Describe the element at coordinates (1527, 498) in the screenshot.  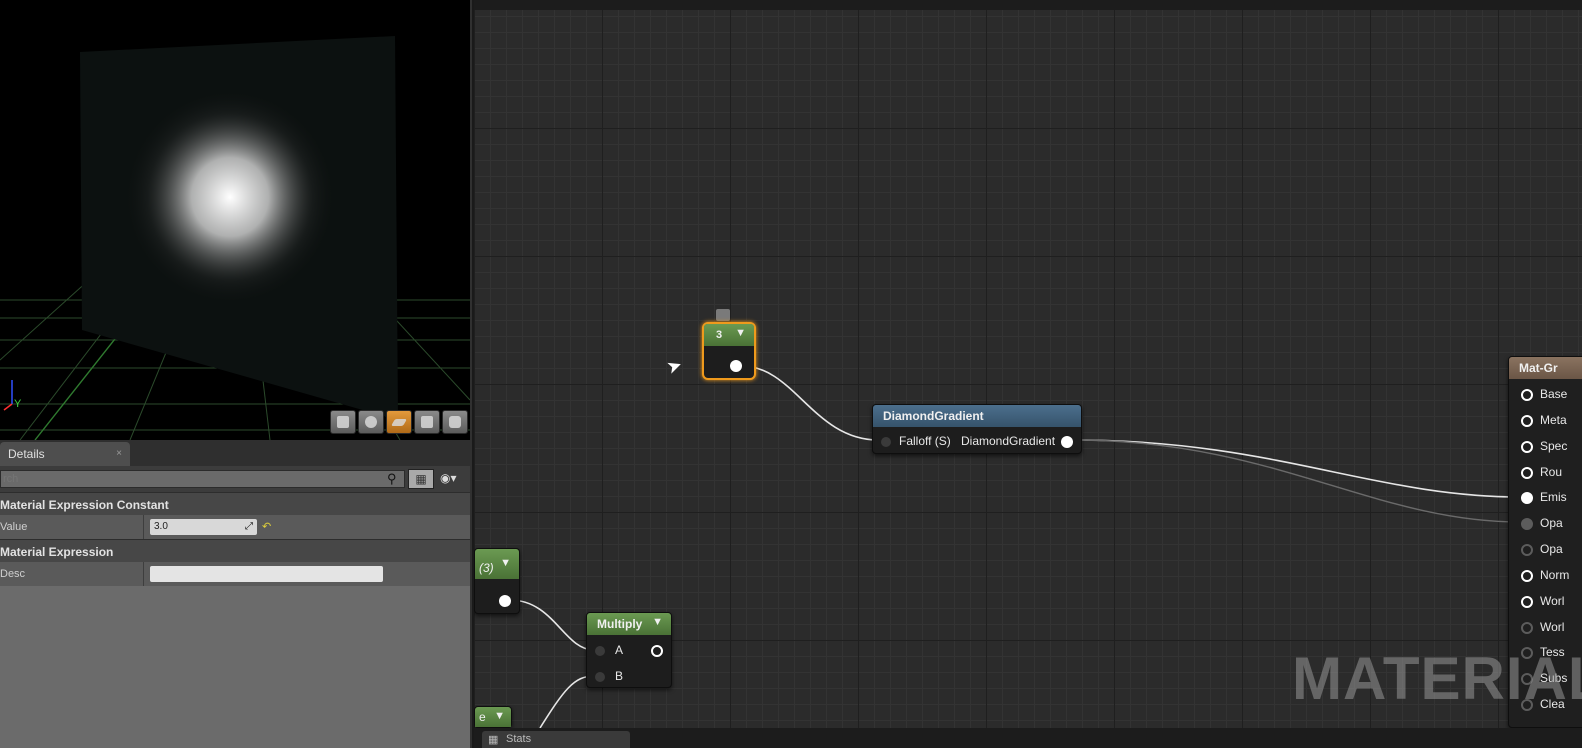
I see `emissive-pin` at that location.